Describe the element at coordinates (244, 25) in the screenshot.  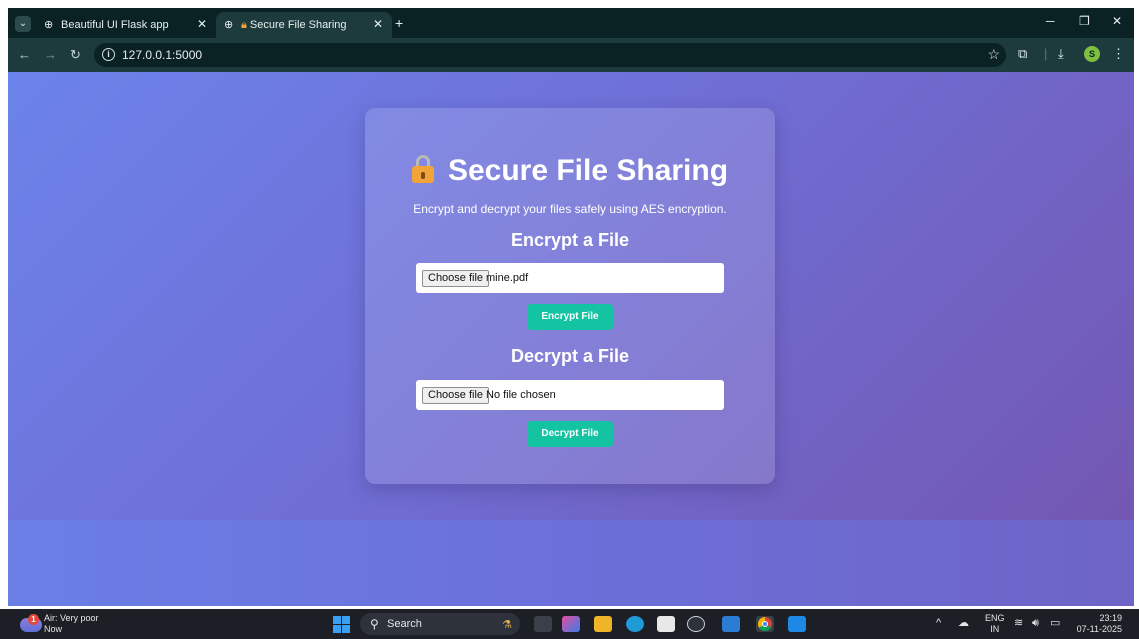
I see `lock-emoji-icon: 🔒︎` at that location.